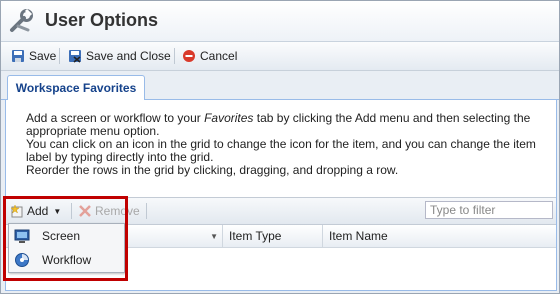 The height and width of the screenshot is (294, 560). What do you see at coordinates (189, 56) in the screenshot?
I see `cancel-icon` at bounding box center [189, 56].